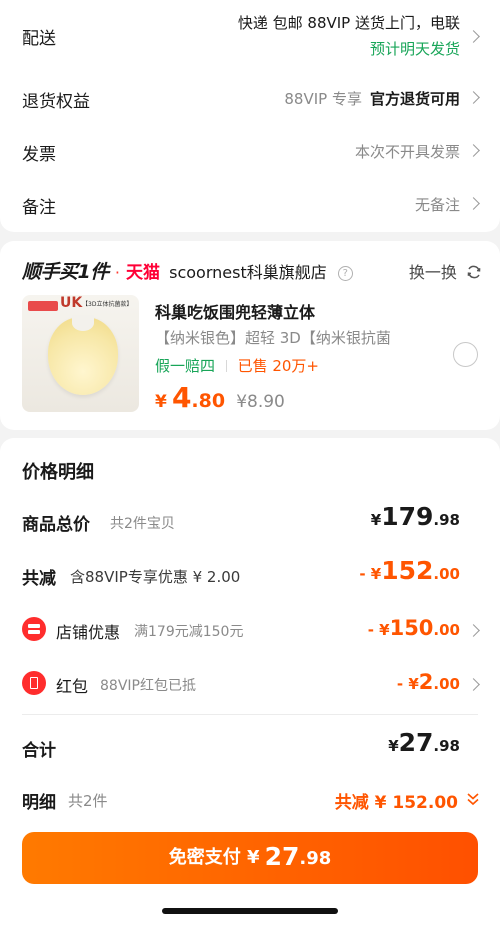  I want to click on divider, so click(250, 714).